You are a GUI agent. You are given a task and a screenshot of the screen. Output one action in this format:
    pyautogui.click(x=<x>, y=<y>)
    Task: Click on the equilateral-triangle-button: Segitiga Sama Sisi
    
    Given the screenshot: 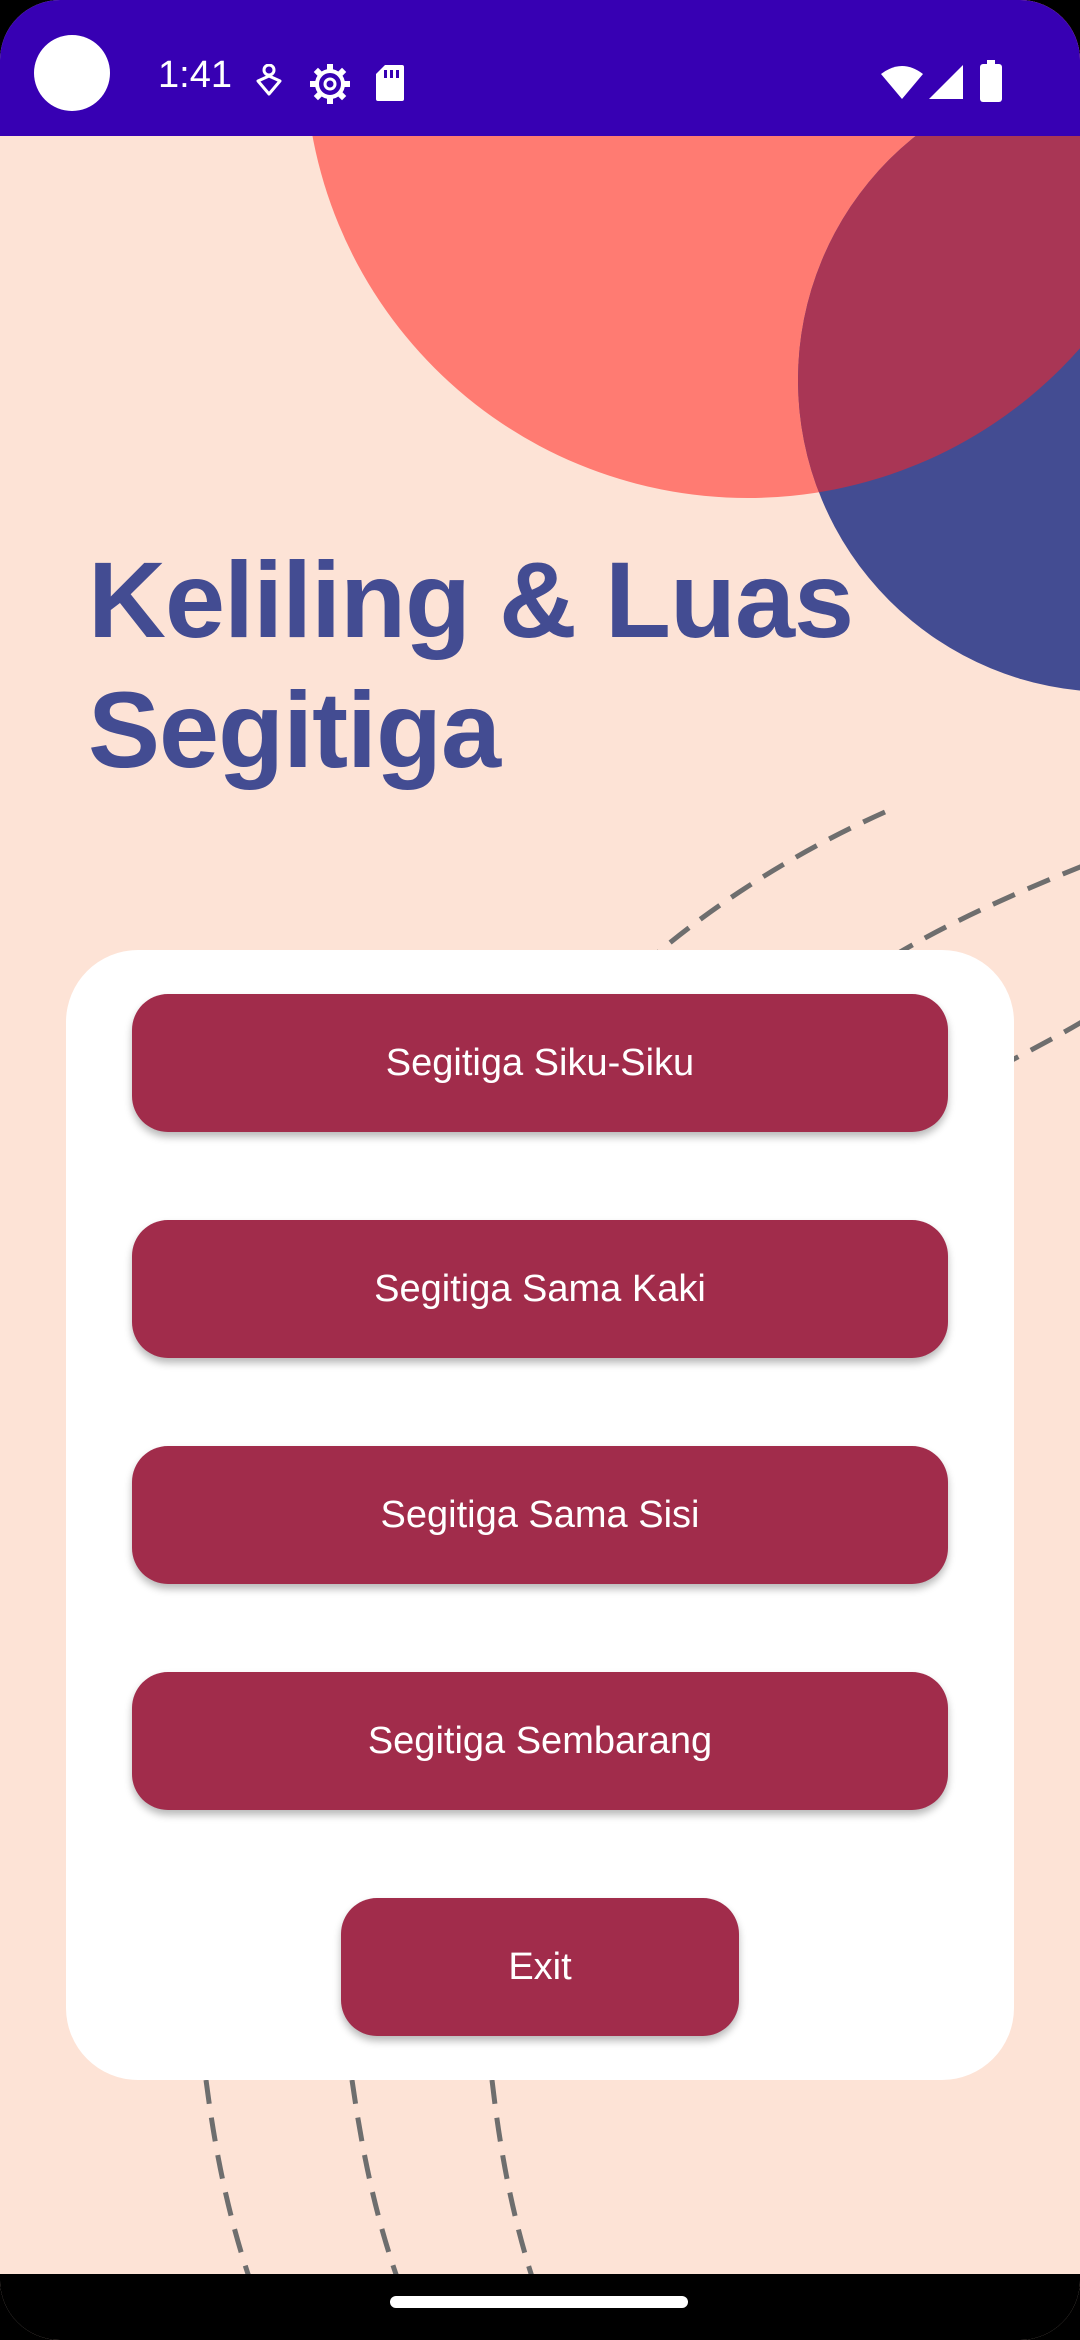 What is the action you would take?
    pyautogui.click(x=540, y=1515)
    